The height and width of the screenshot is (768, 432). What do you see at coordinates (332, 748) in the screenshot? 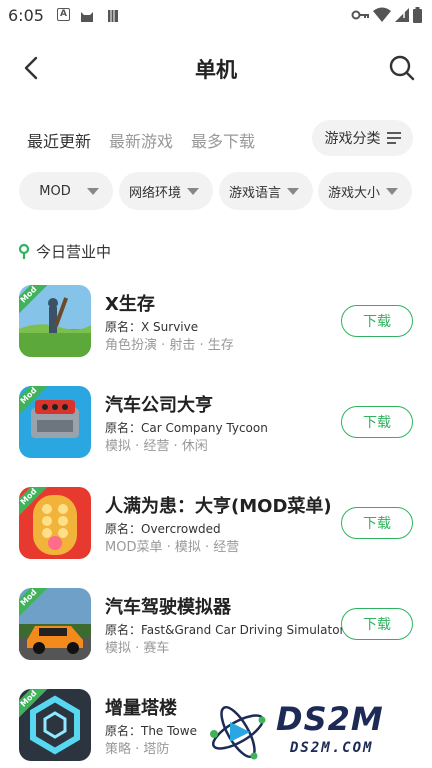
I see `watermark-subtitle: DS2M.COM` at bounding box center [332, 748].